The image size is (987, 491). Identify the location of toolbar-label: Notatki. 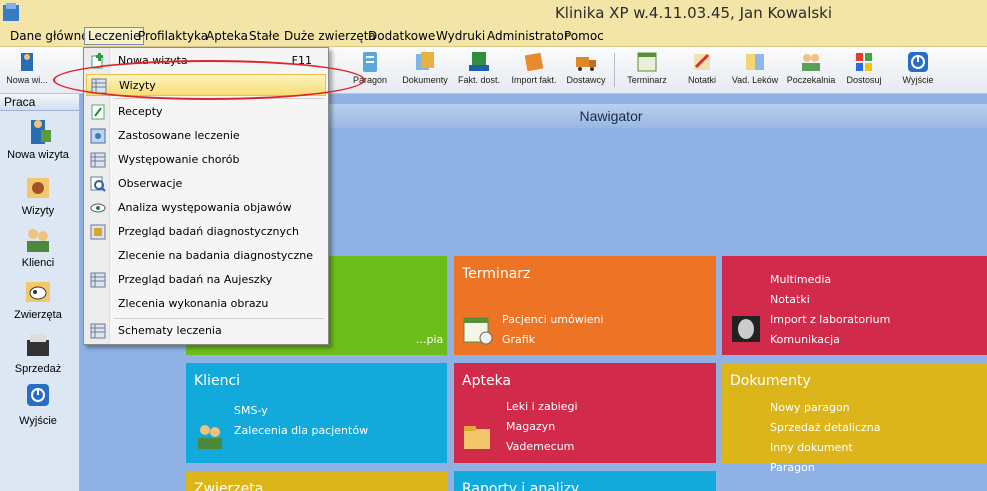
(701, 80).